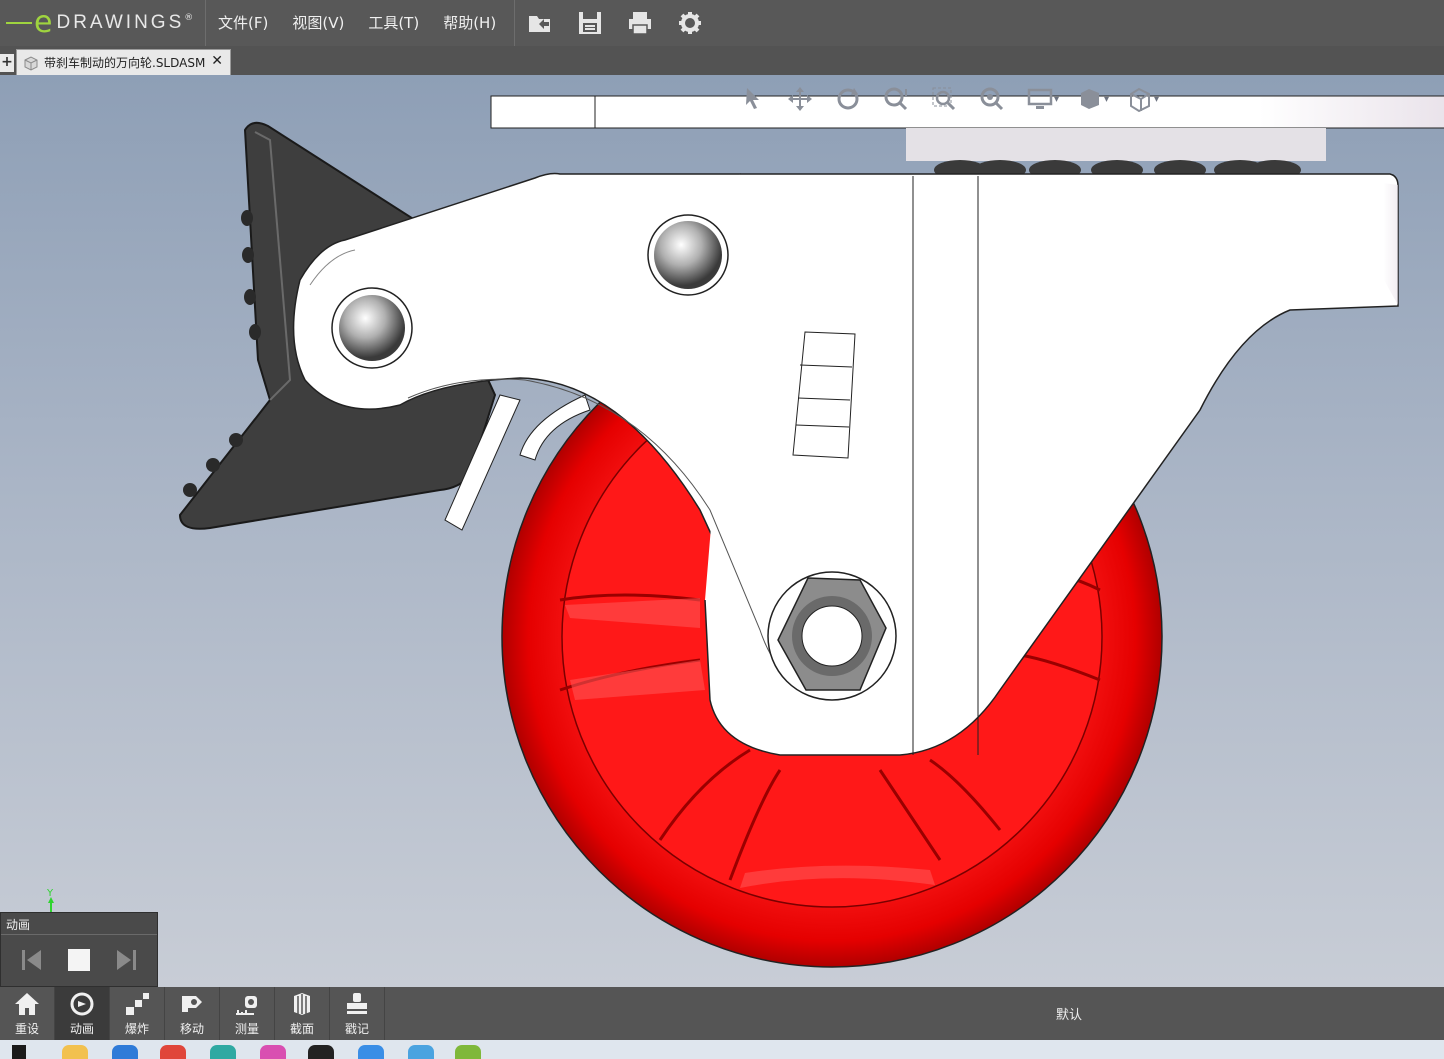  Describe the element at coordinates (75, 1052) in the screenshot. I see `file-explorer-icon` at that location.